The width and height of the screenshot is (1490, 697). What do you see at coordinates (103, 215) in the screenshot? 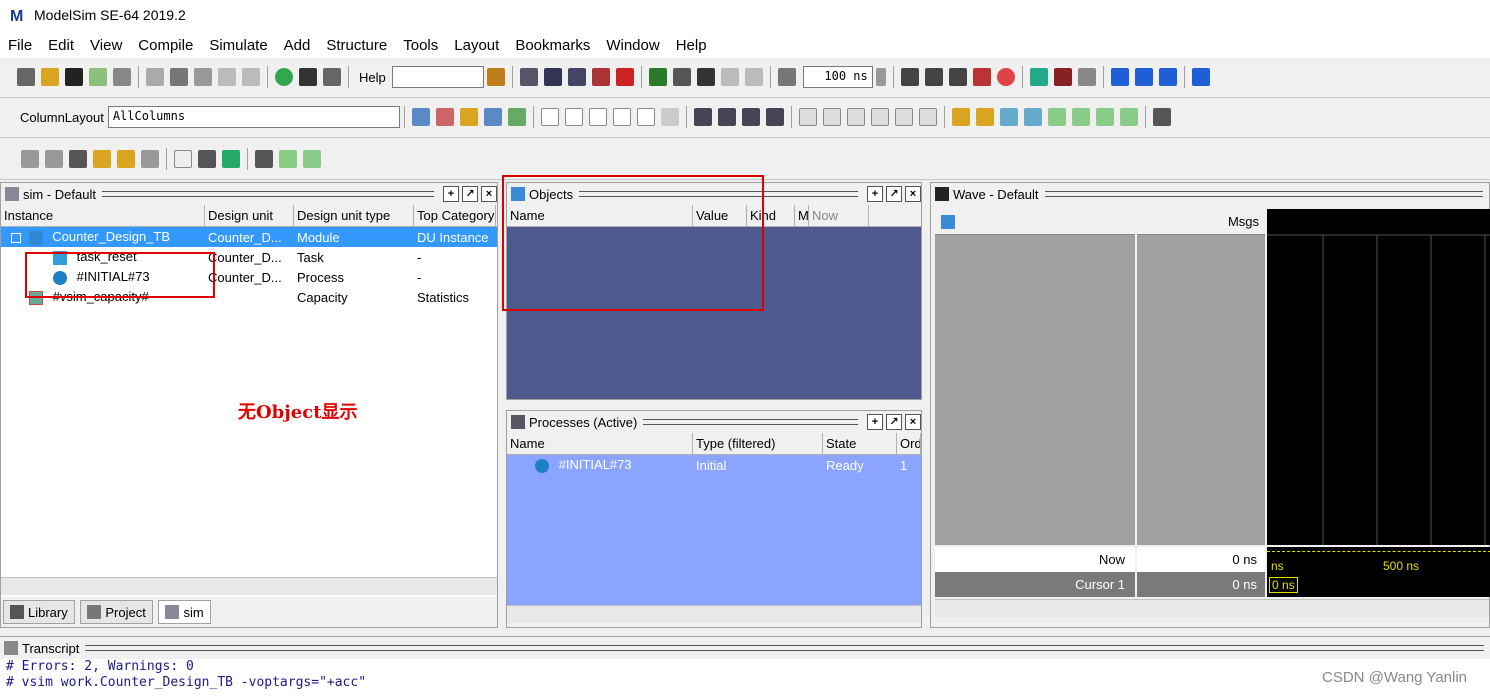
I see `col-instance: Instance` at bounding box center [103, 215].